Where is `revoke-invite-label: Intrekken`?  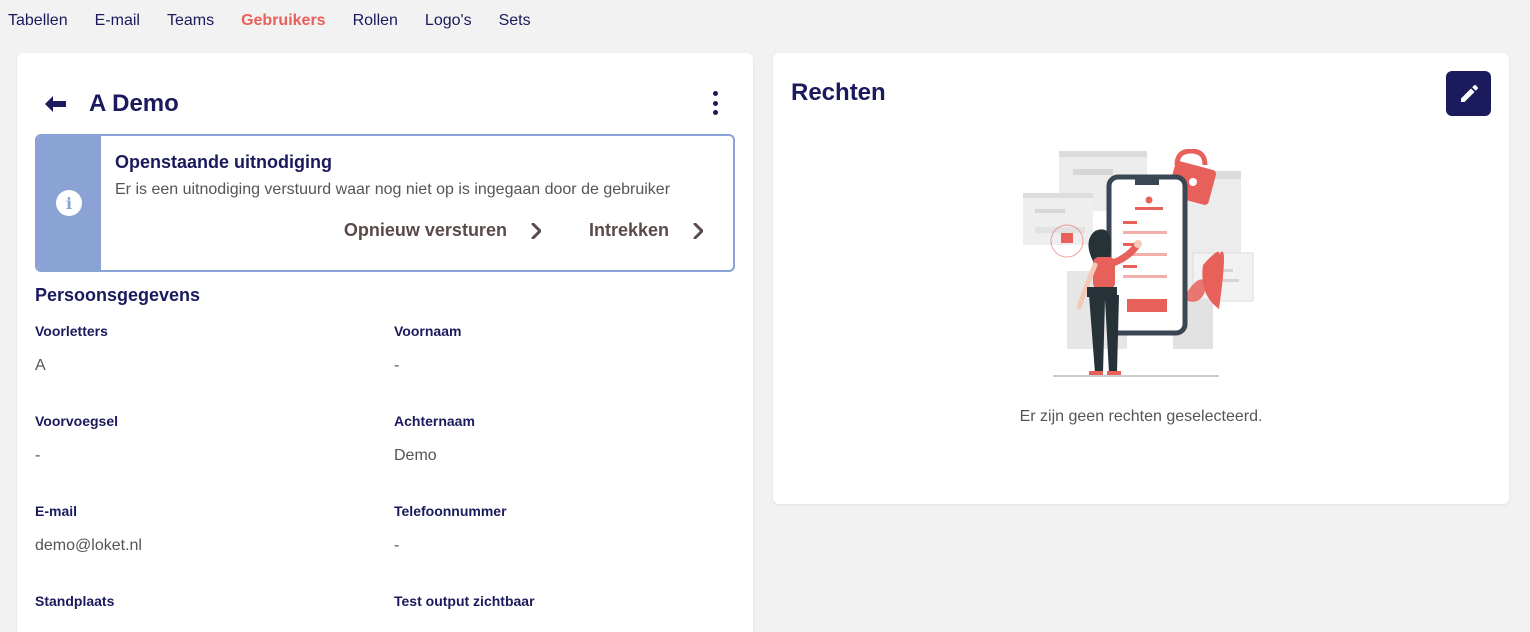 revoke-invite-label: Intrekken is located at coordinates (628, 230).